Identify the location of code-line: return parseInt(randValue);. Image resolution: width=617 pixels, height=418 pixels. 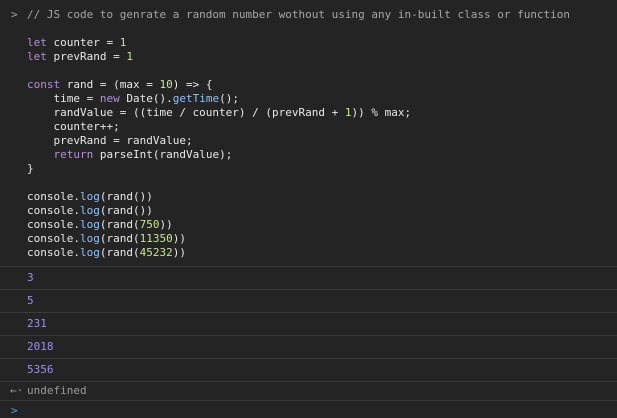
(322, 155).